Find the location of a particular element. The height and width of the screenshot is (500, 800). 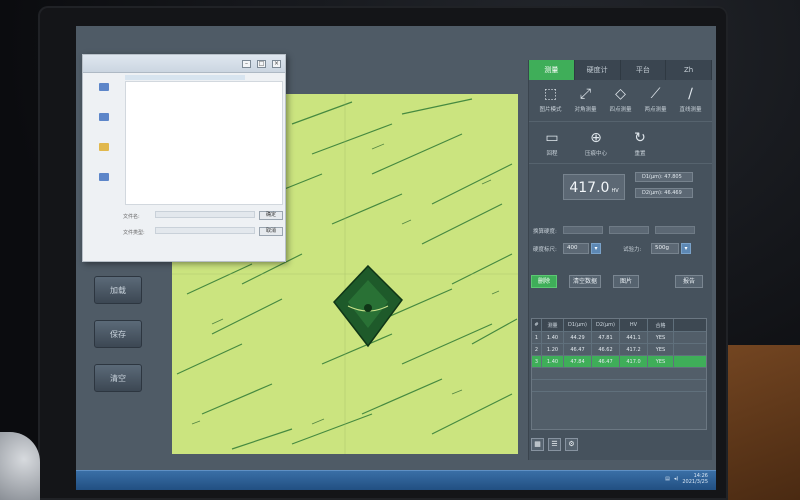

dialog-file-list is located at coordinates (204, 143).